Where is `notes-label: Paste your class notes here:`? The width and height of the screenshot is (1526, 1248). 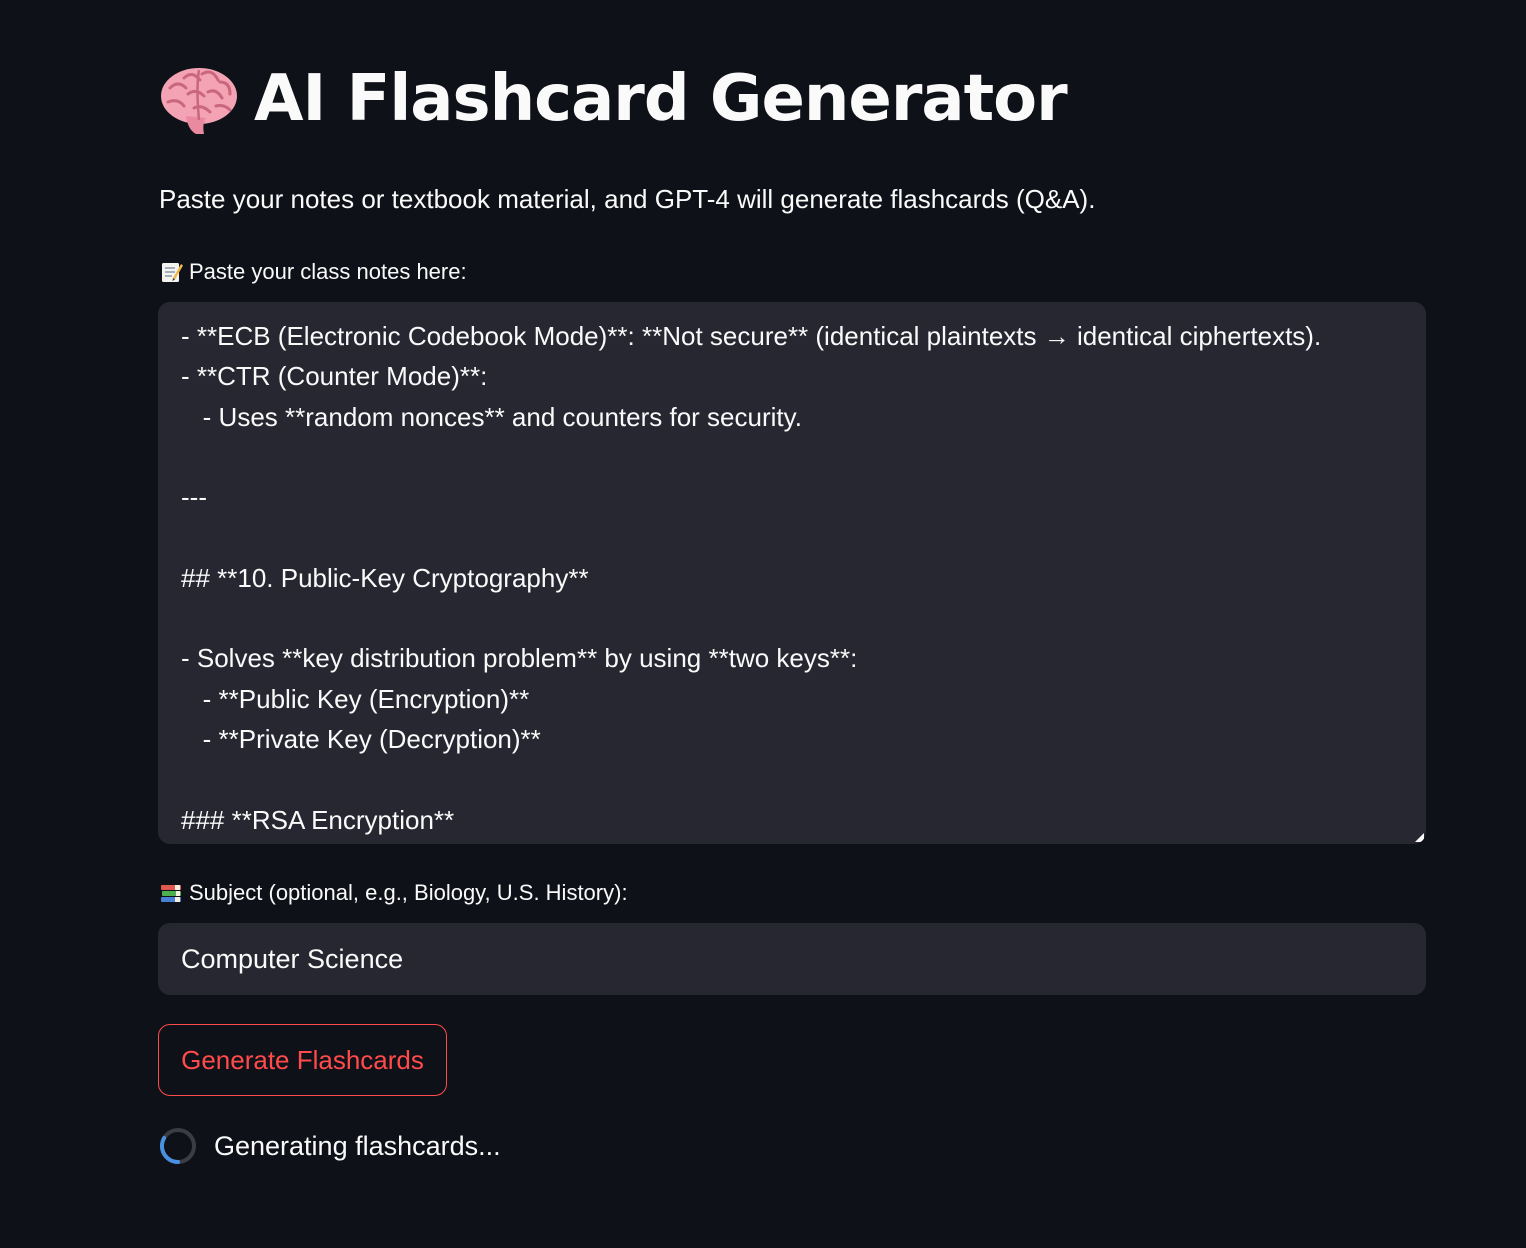 notes-label: Paste your class notes here: is located at coordinates (313, 272).